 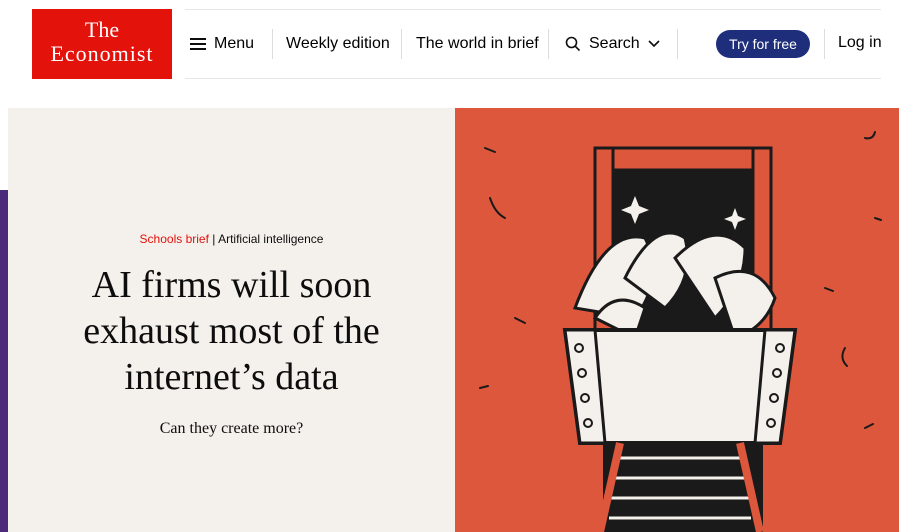 I want to click on menu-button: Menu, so click(x=222, y=44).